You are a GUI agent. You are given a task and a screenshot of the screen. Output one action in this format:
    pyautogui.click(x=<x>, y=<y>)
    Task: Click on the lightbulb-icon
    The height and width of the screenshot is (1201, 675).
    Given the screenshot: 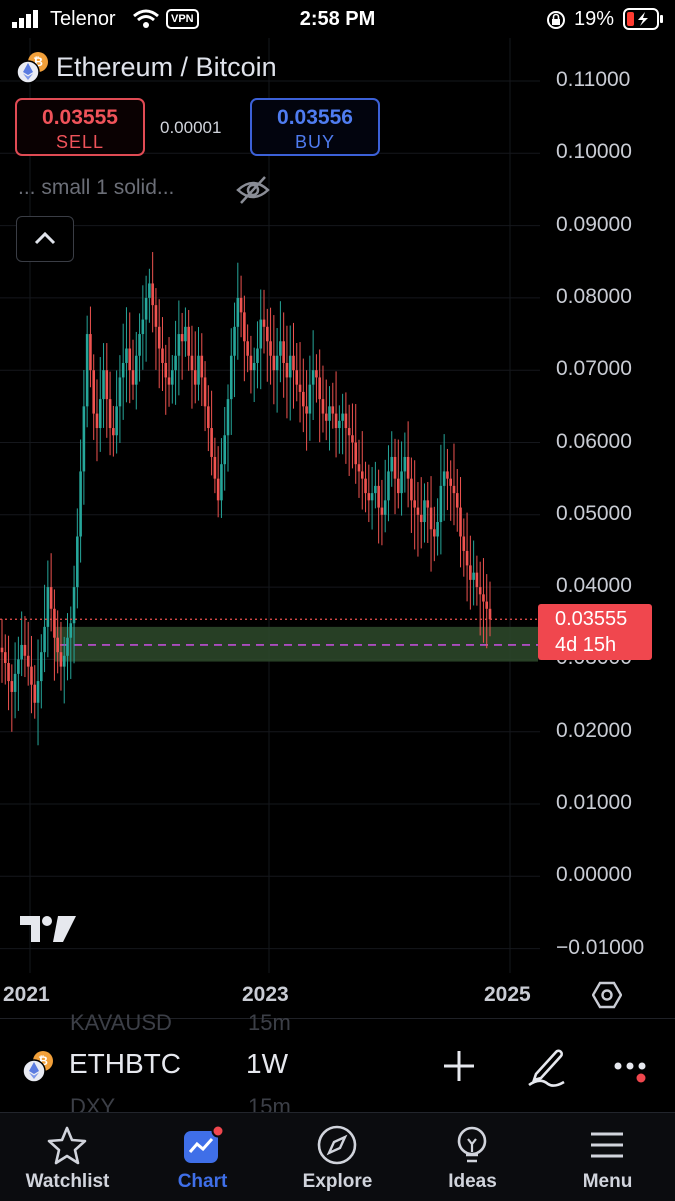 What is the action you would take?
    pyautogui.click(x=472, y=1144)
    